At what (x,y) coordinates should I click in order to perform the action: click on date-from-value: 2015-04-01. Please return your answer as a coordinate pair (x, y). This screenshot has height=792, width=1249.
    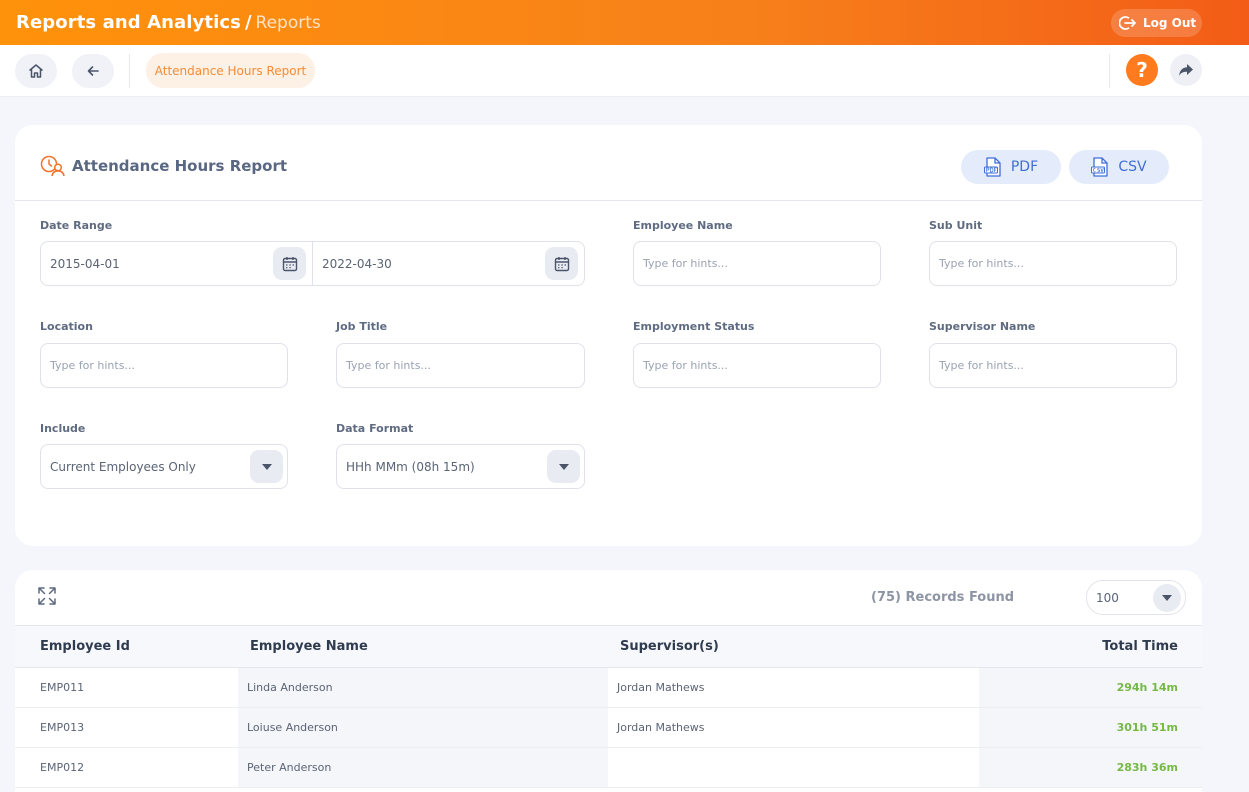
    Looking at the image, I should click on (85, 264).